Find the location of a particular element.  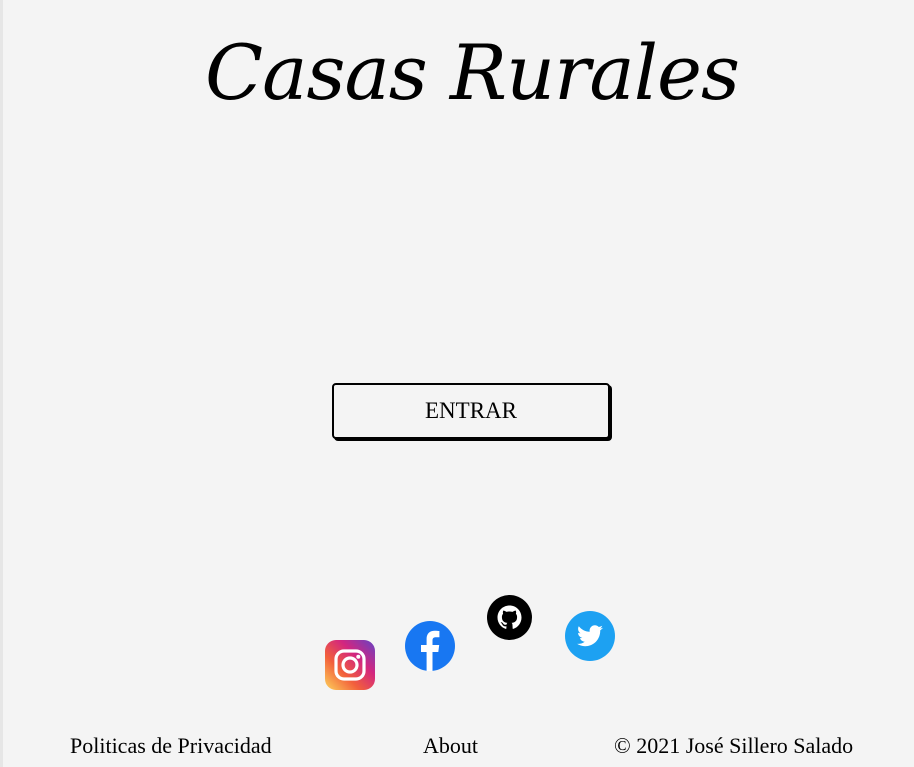

facebook-link is located at coordinates (430, 646).